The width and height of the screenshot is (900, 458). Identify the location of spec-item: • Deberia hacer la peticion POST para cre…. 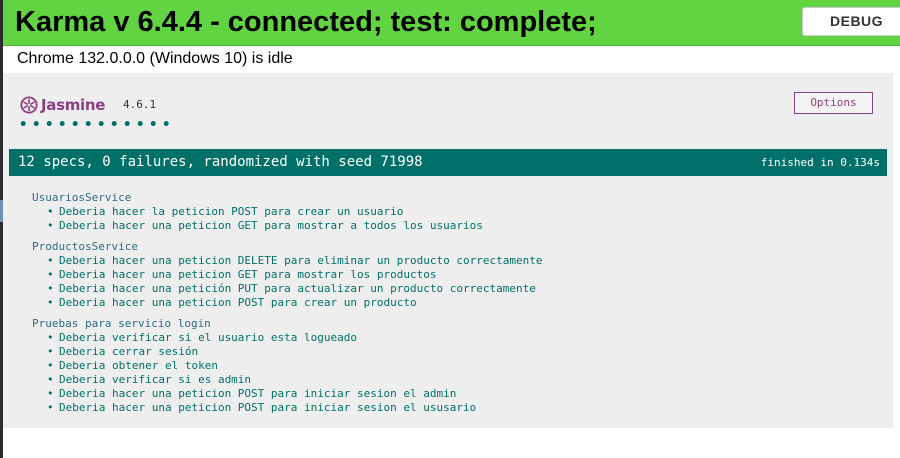
(287, 212).